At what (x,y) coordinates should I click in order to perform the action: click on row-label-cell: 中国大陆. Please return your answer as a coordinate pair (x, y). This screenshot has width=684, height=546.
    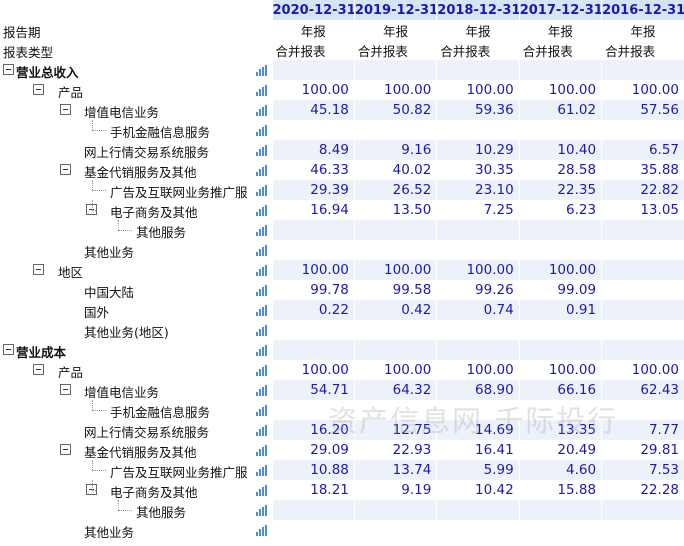
    Looking at the image, I should click on (136, 290).